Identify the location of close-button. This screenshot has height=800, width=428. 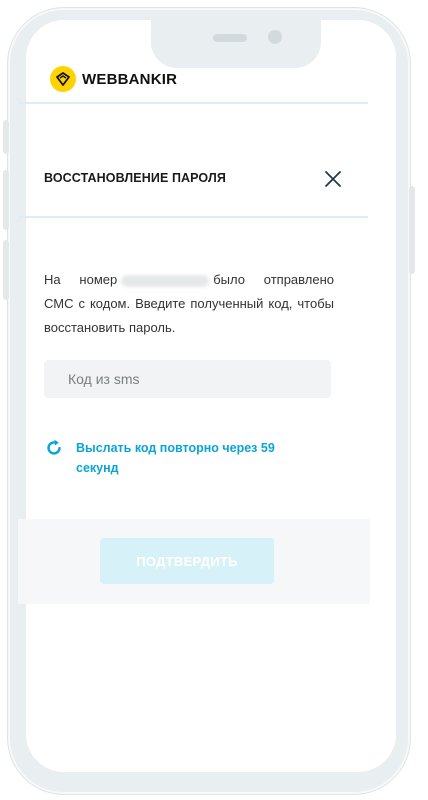
(333, 179).